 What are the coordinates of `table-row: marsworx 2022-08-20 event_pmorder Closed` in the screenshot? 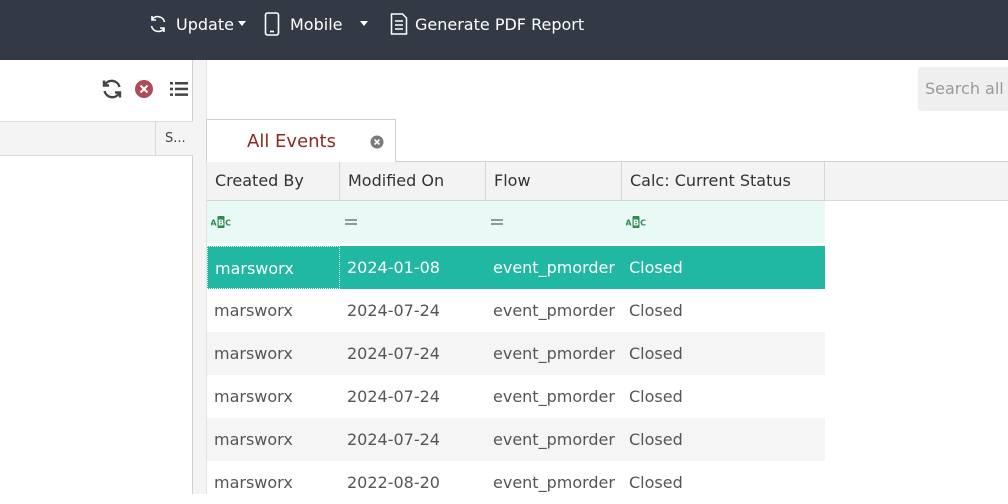 It's located at (516, 482).